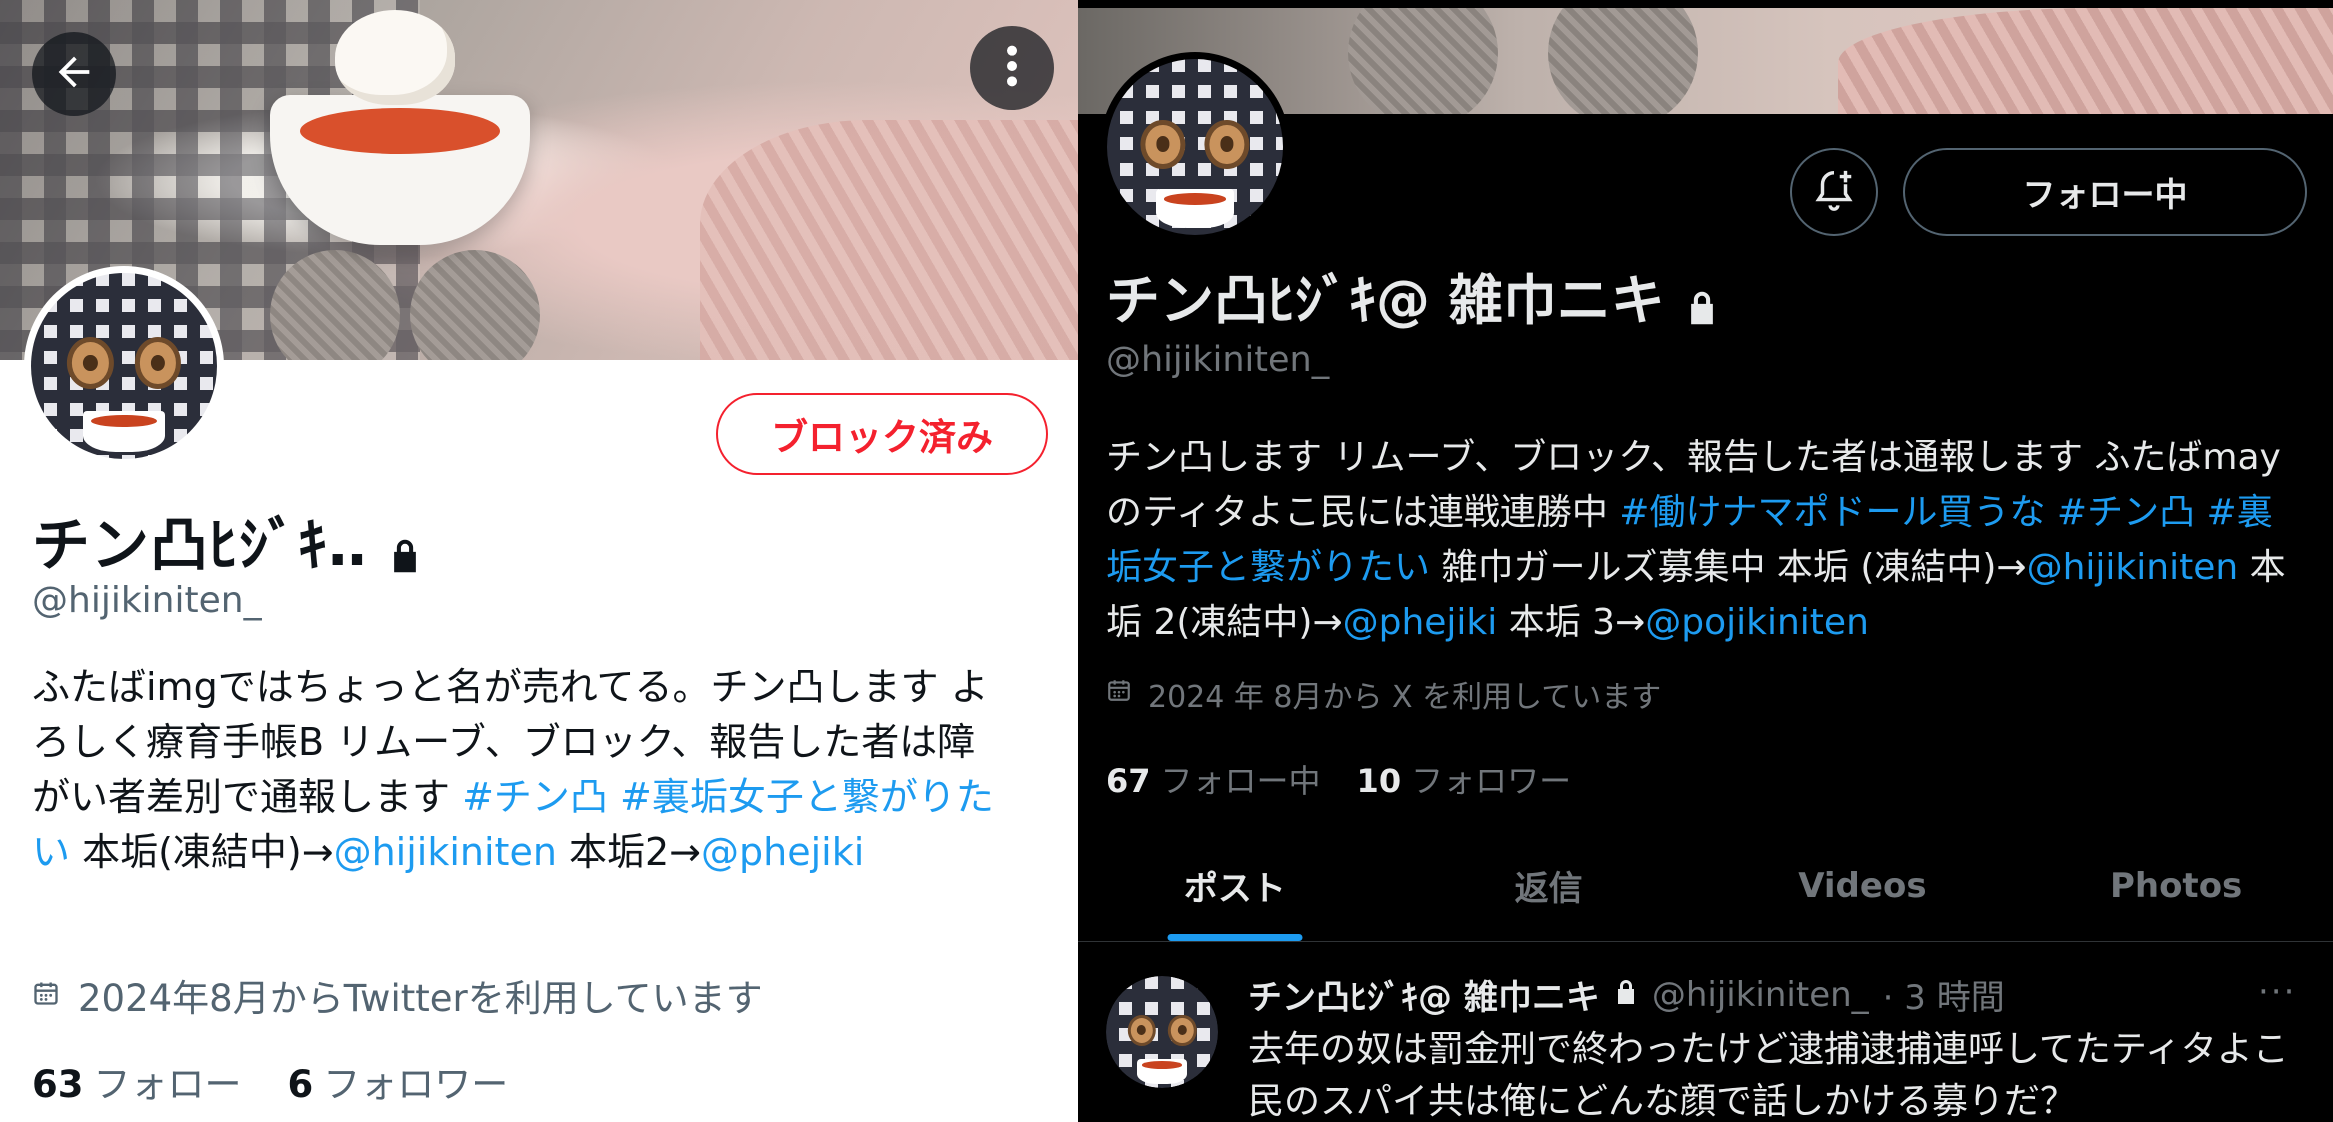 The image size is (2333, 1122). What do you see at coordinates (137, 1081) in the screenshot?
I see `following-link: 63 フォロー` at bounding box center [137, 1081].